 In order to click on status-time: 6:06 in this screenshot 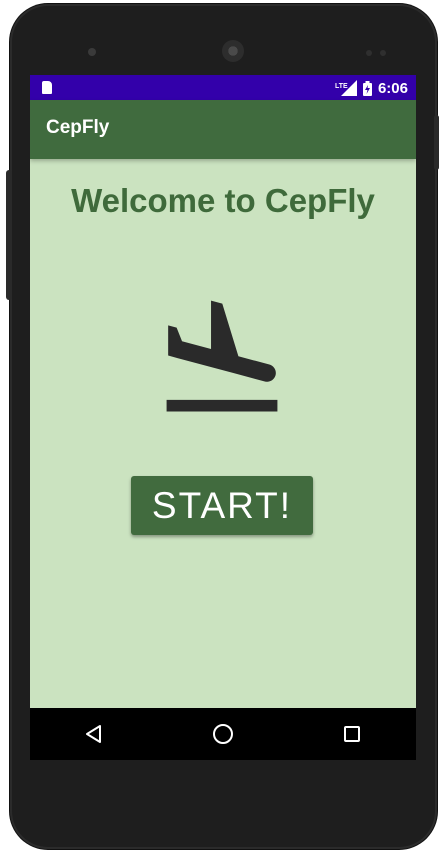, I will do `click(392, 88)`.